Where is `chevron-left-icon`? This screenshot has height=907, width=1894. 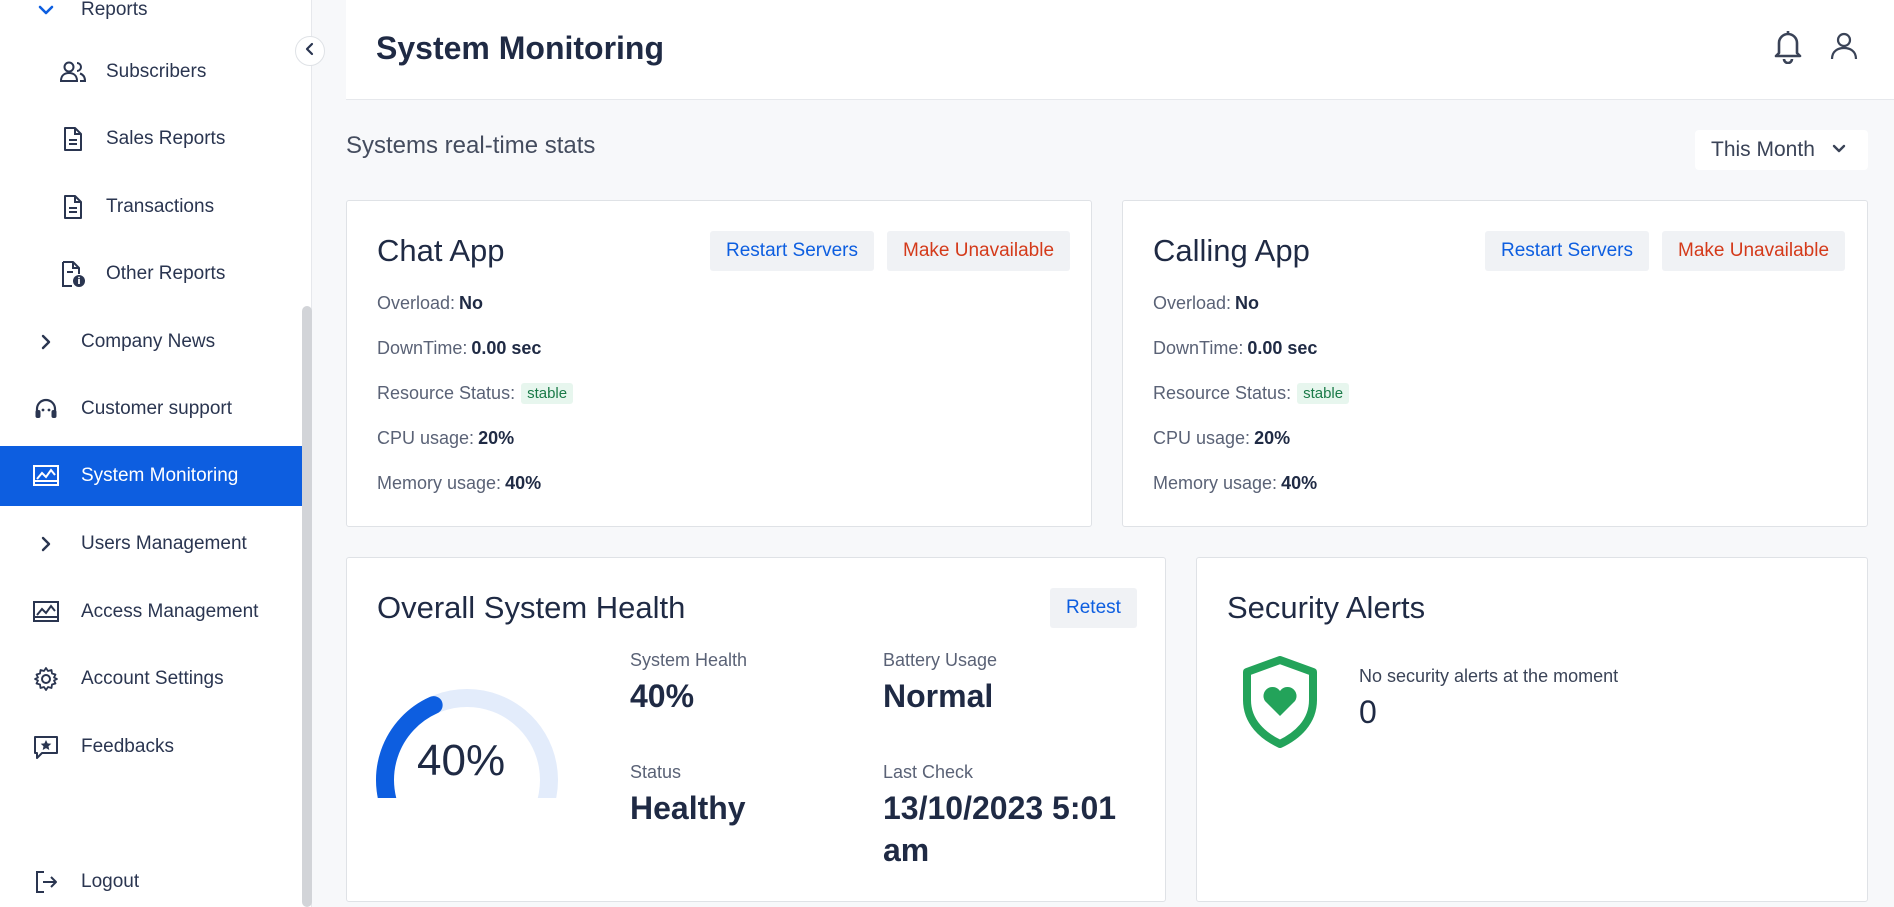
chevron-left-icon is located at coordinates (310, 51).